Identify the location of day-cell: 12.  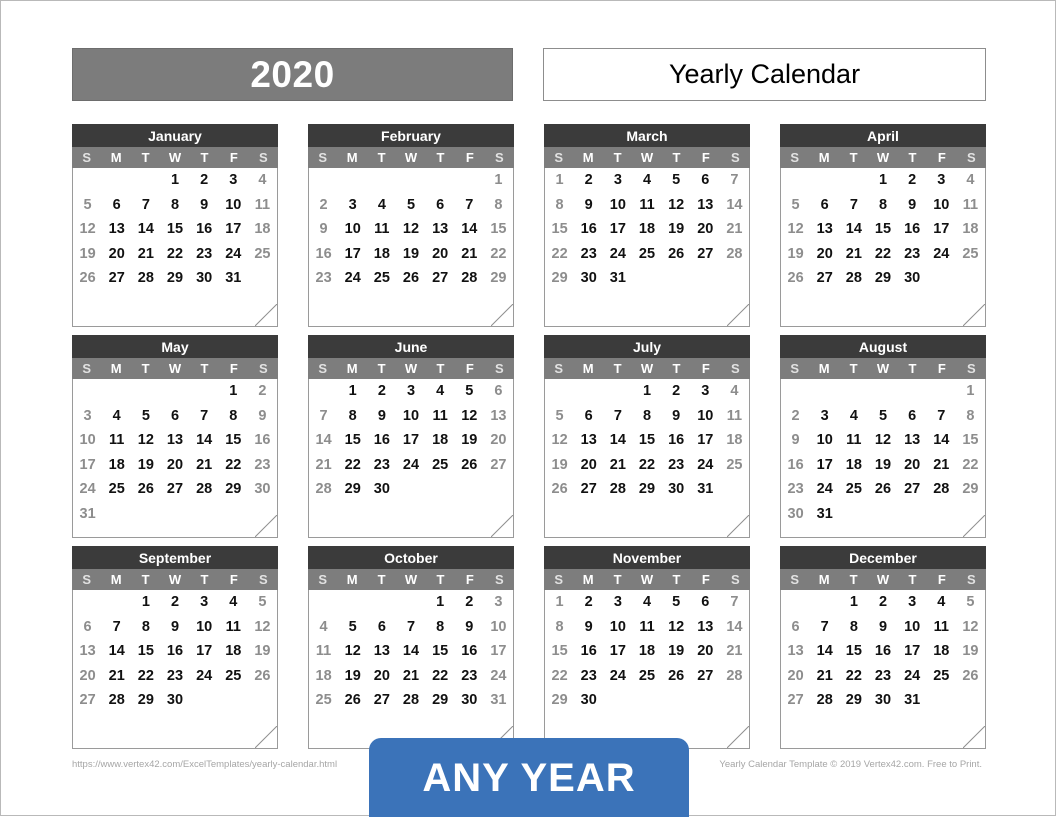
(676, 205).